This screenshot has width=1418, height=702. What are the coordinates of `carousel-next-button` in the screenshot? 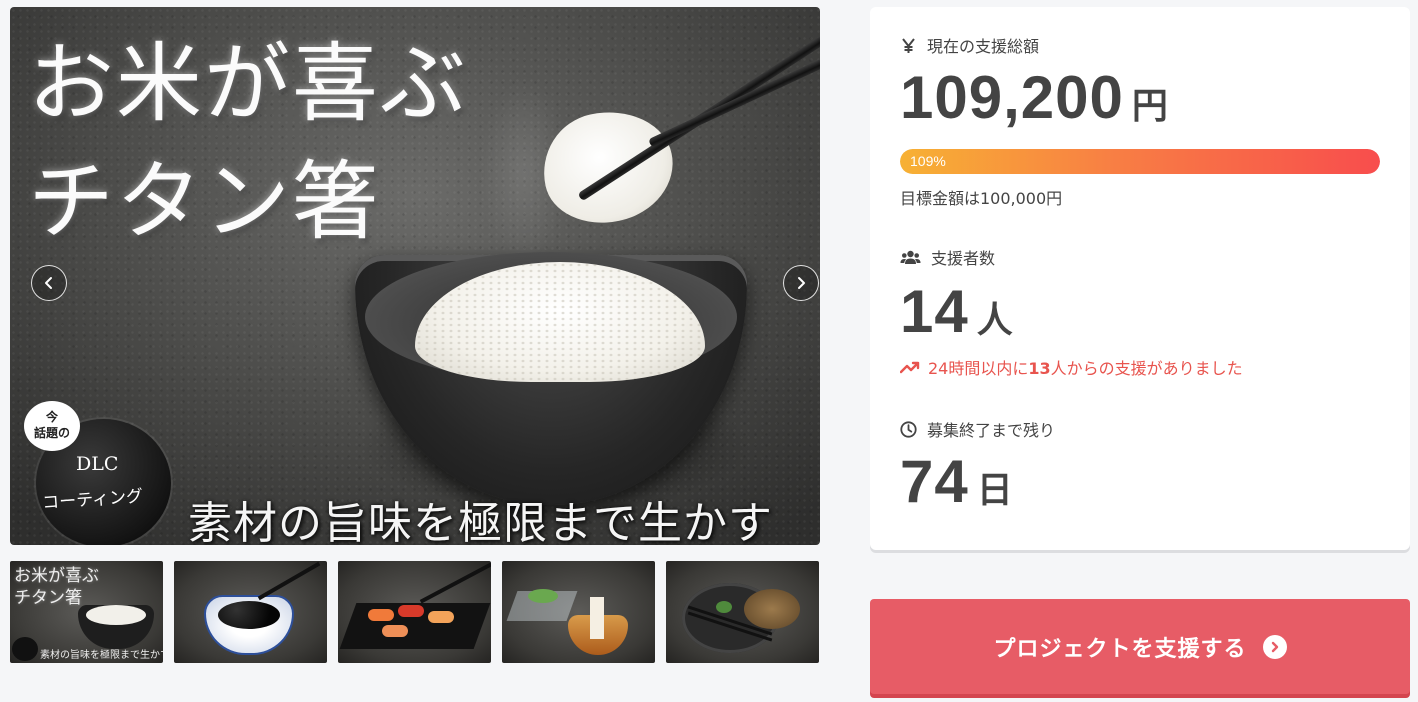 It's located at (801, 283).